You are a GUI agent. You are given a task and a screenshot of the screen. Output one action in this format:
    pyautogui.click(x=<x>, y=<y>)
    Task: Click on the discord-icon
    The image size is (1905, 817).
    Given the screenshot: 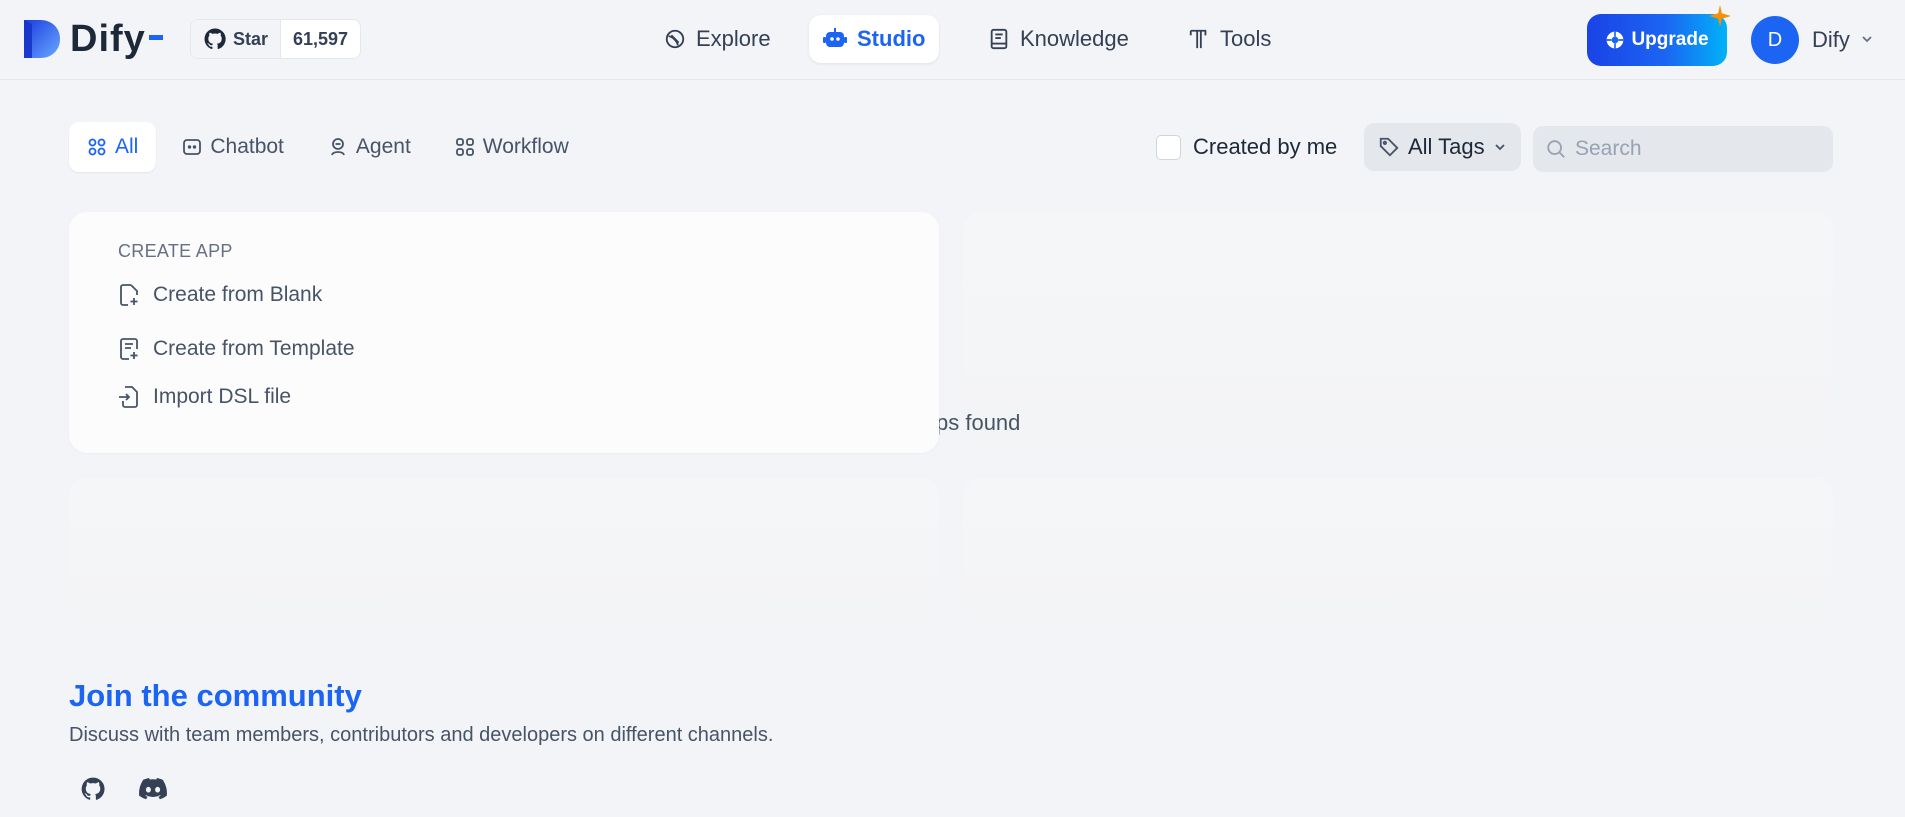 What is the action you would take?
    pyautogui.click(x=153, y=789)
    